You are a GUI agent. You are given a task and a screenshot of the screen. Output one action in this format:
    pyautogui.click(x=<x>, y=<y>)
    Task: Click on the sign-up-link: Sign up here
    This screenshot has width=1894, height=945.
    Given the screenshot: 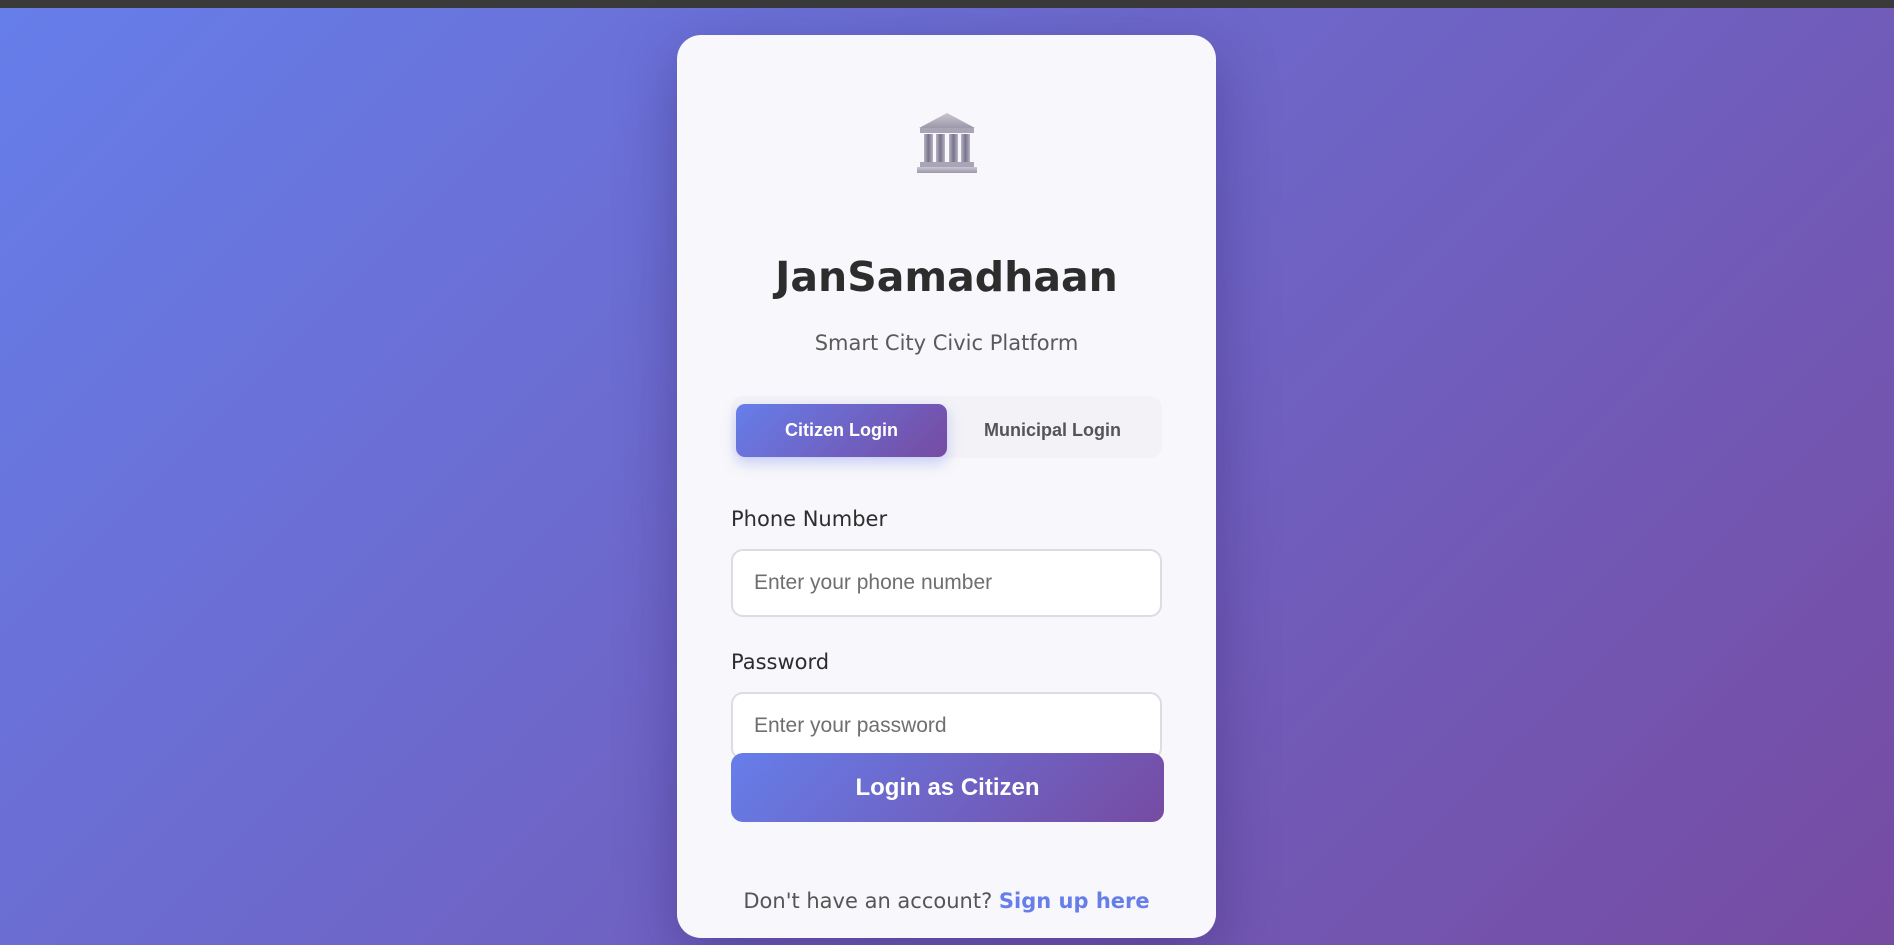 What is the action you would take?
    pyautogui.click(x=1074, y=901)
    